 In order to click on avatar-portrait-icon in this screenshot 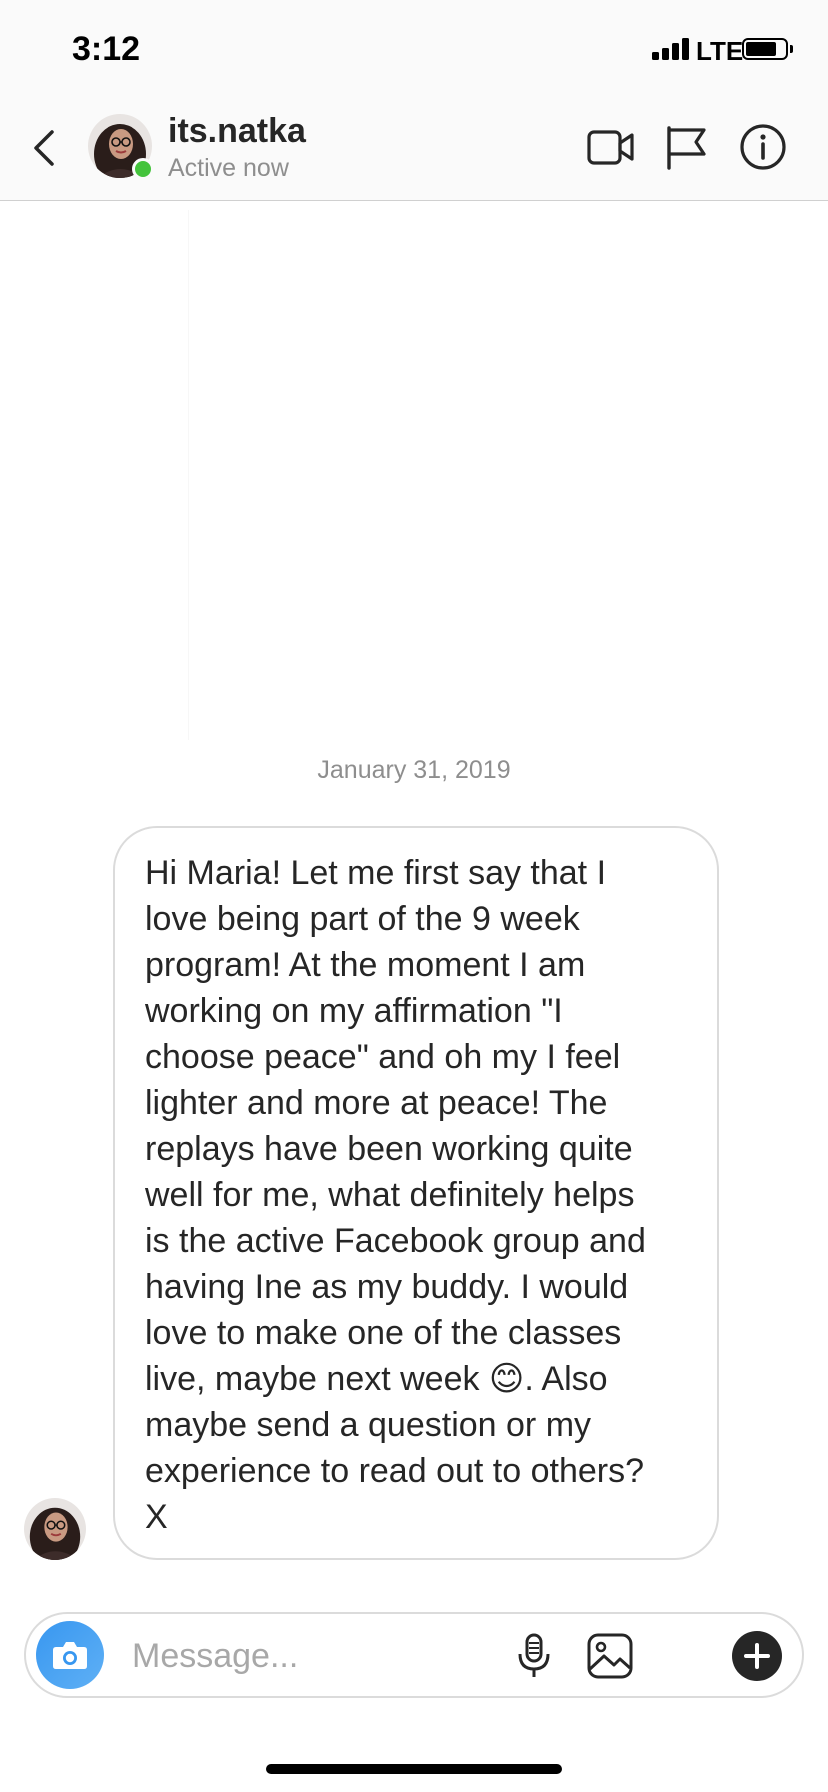, I will do `click(55, 1529)`.